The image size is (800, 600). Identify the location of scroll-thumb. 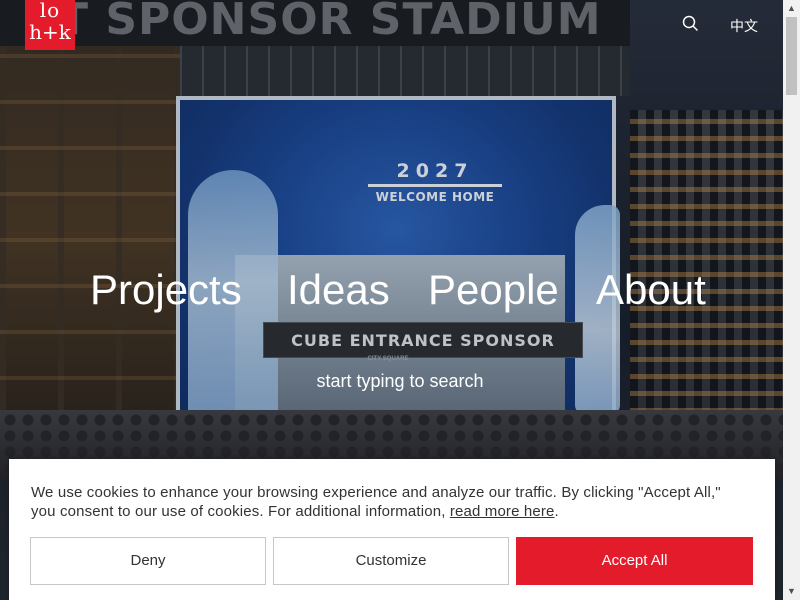
(791, 56).